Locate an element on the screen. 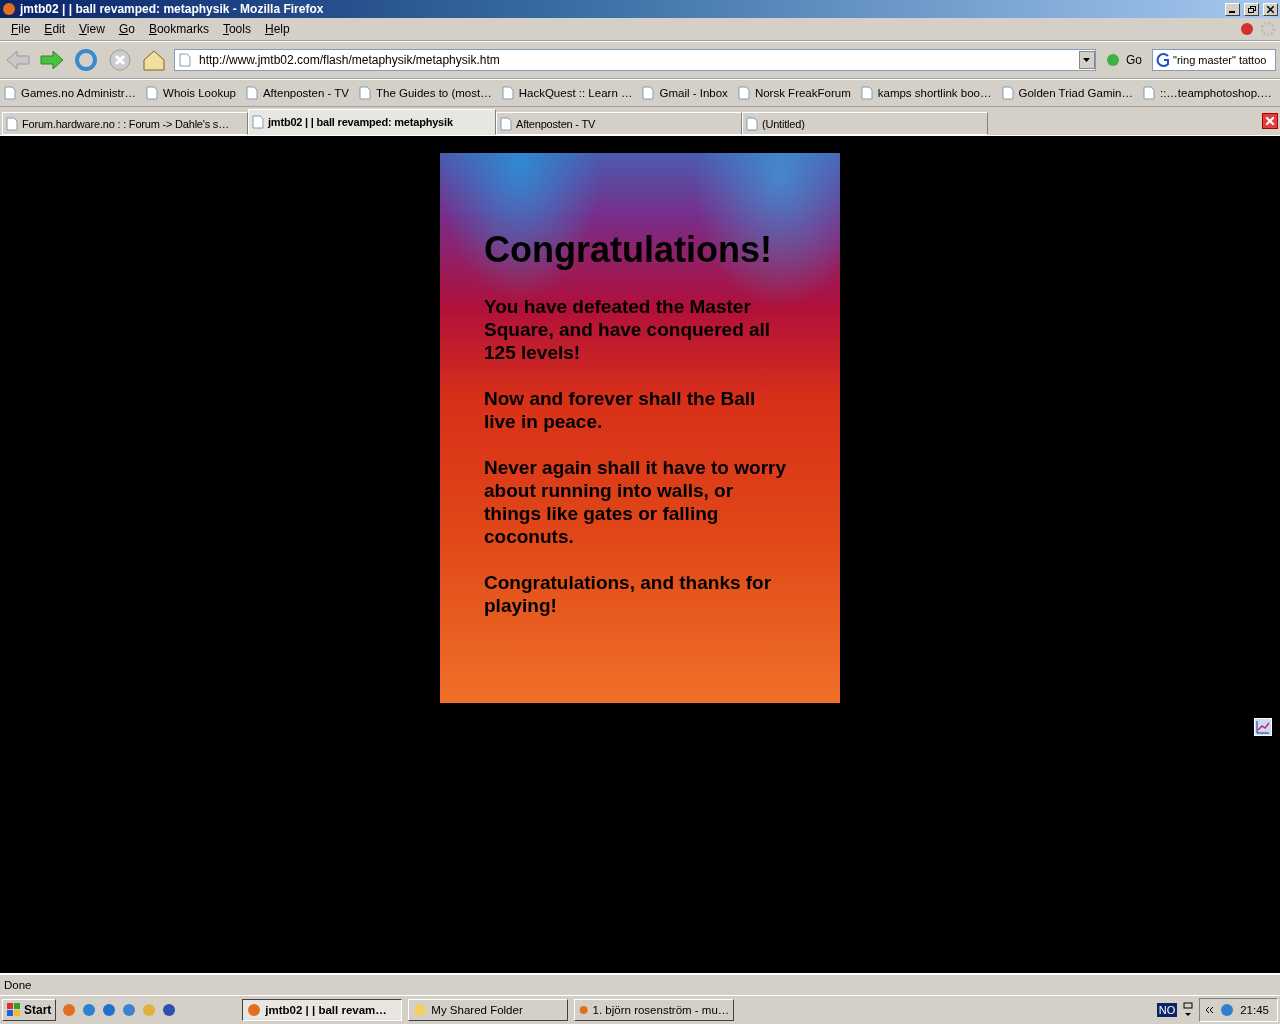 The height and width of the screenshot is (1024, 1280). restore-icon is located at coordinates (1251, 9).